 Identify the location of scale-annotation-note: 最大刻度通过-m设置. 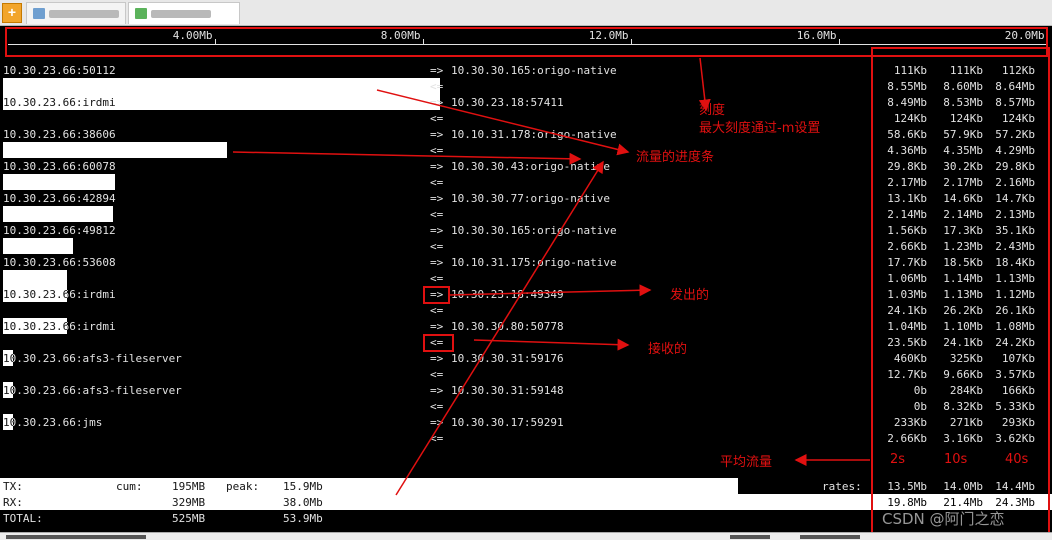
(760, 128).